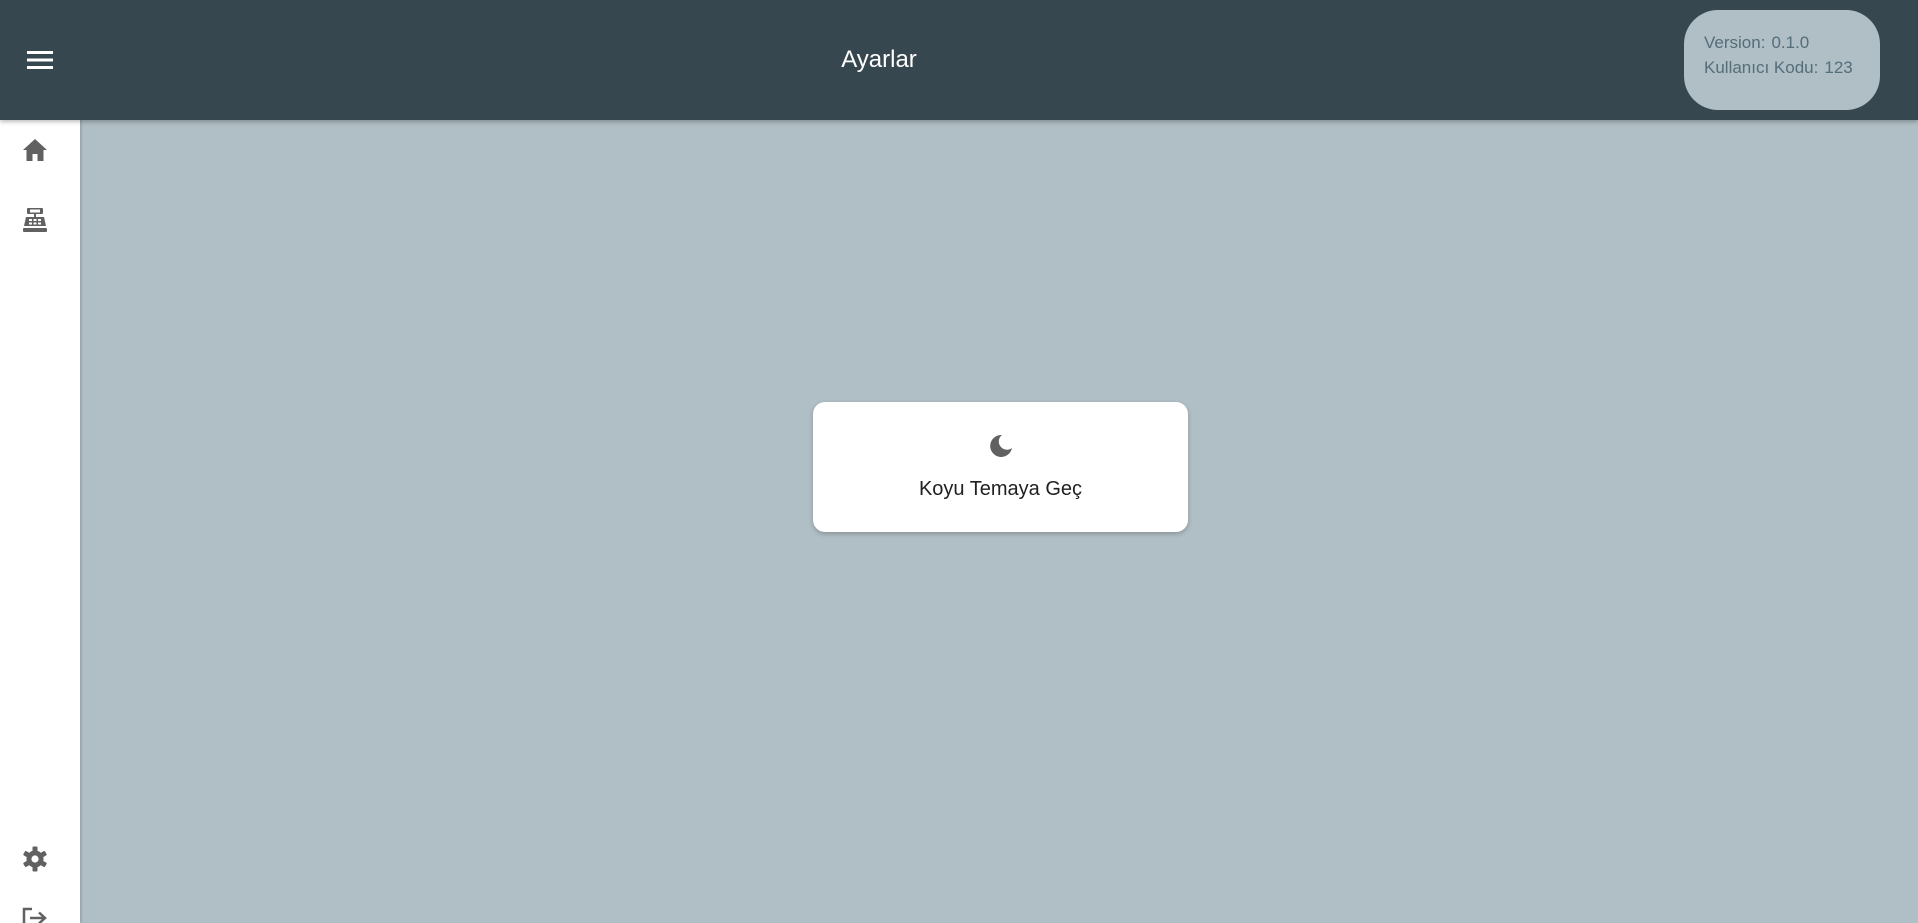  What do you see at coordinates (1761, 67) in the screenshot?
I see `user-code-label: Kullanıcı Kodu:` at bounding box center [1761, 67].